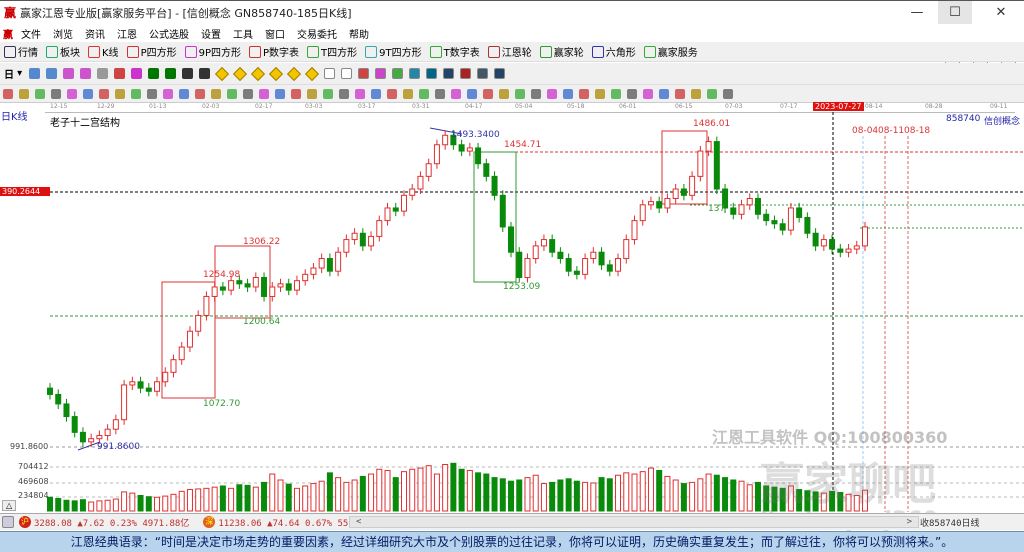  I want to click on annotation-label: 1254.98, so click(222, 275).